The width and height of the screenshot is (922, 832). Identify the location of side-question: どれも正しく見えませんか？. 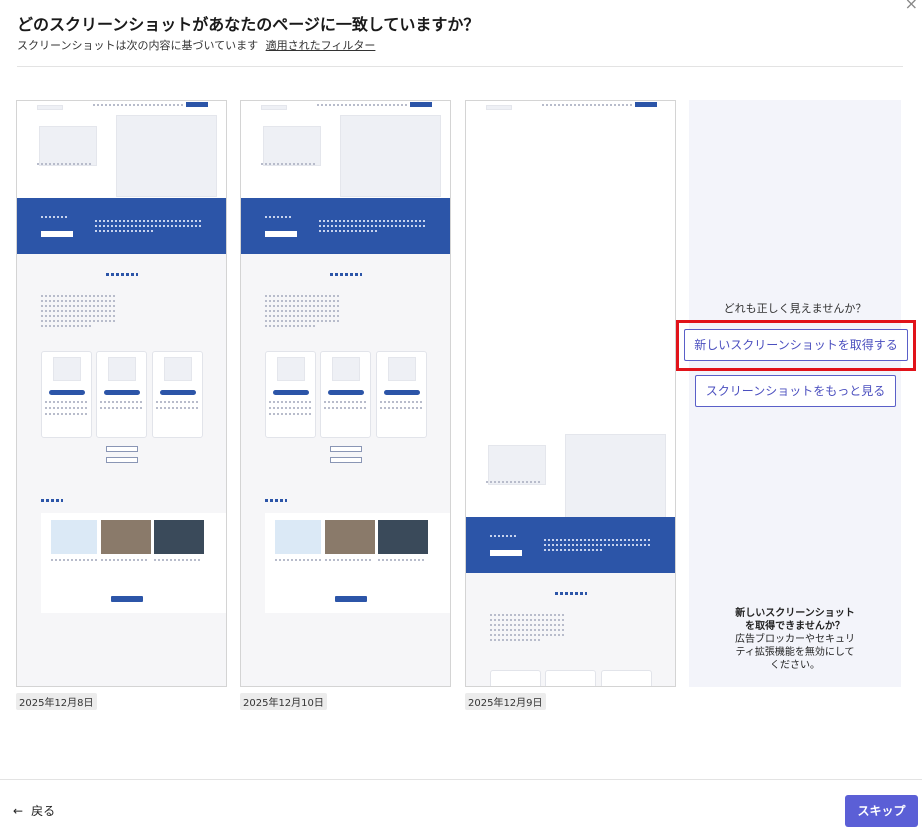
(795, 308).